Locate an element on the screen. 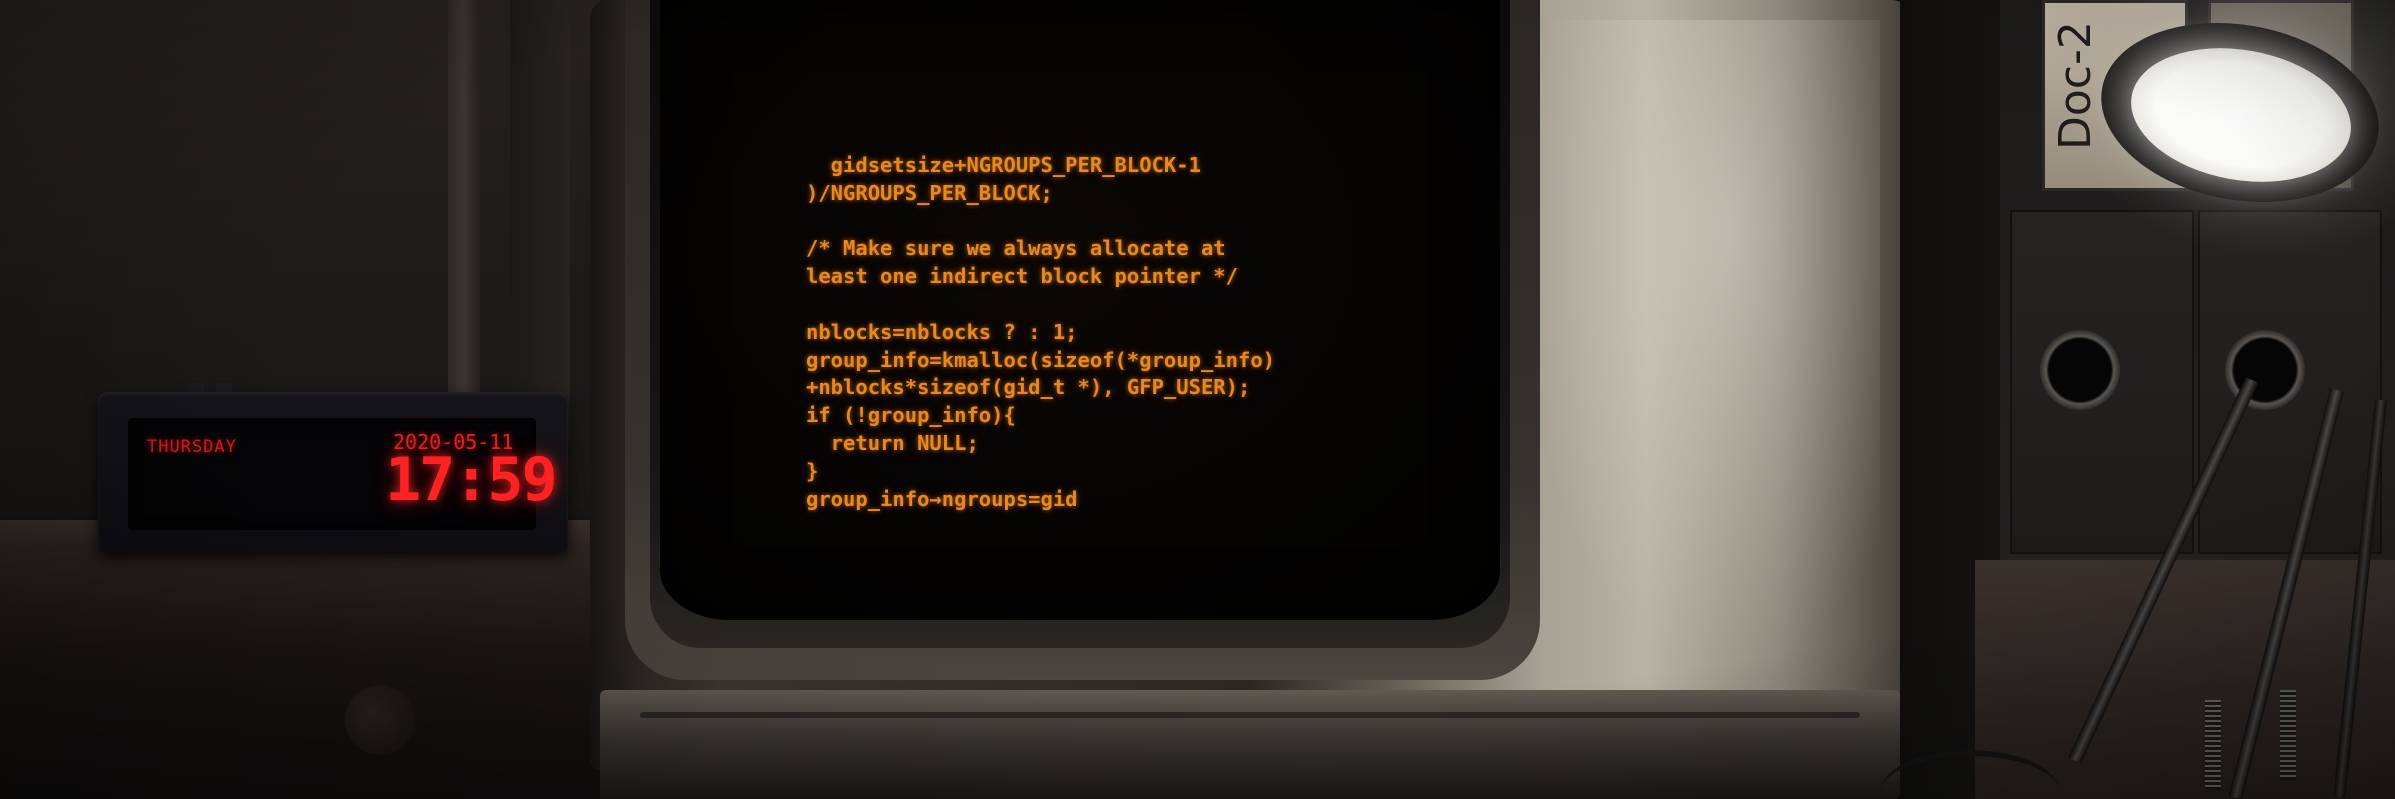  code-line: )/NGROUPS_PER_BLOCK; is located at coordinates (929, 192).